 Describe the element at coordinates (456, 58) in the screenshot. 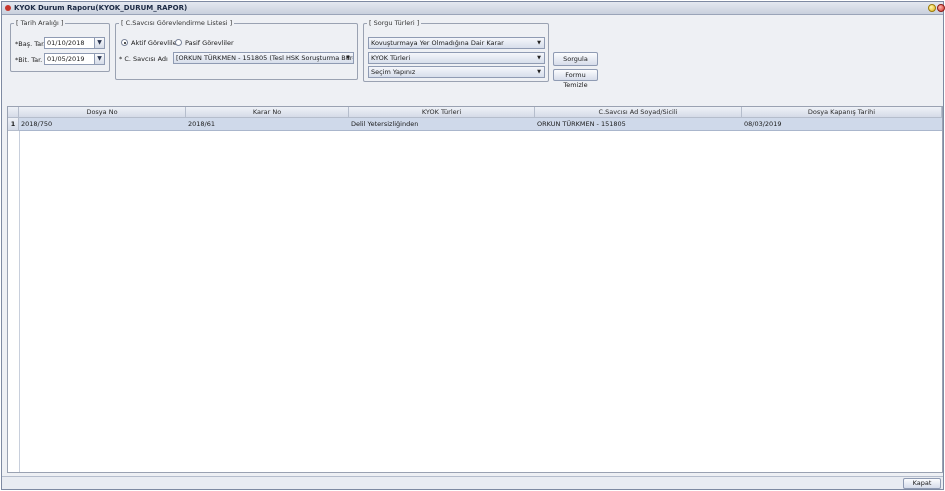

I see `query-type-select-2: KYOK Türleri ▼` at that location.